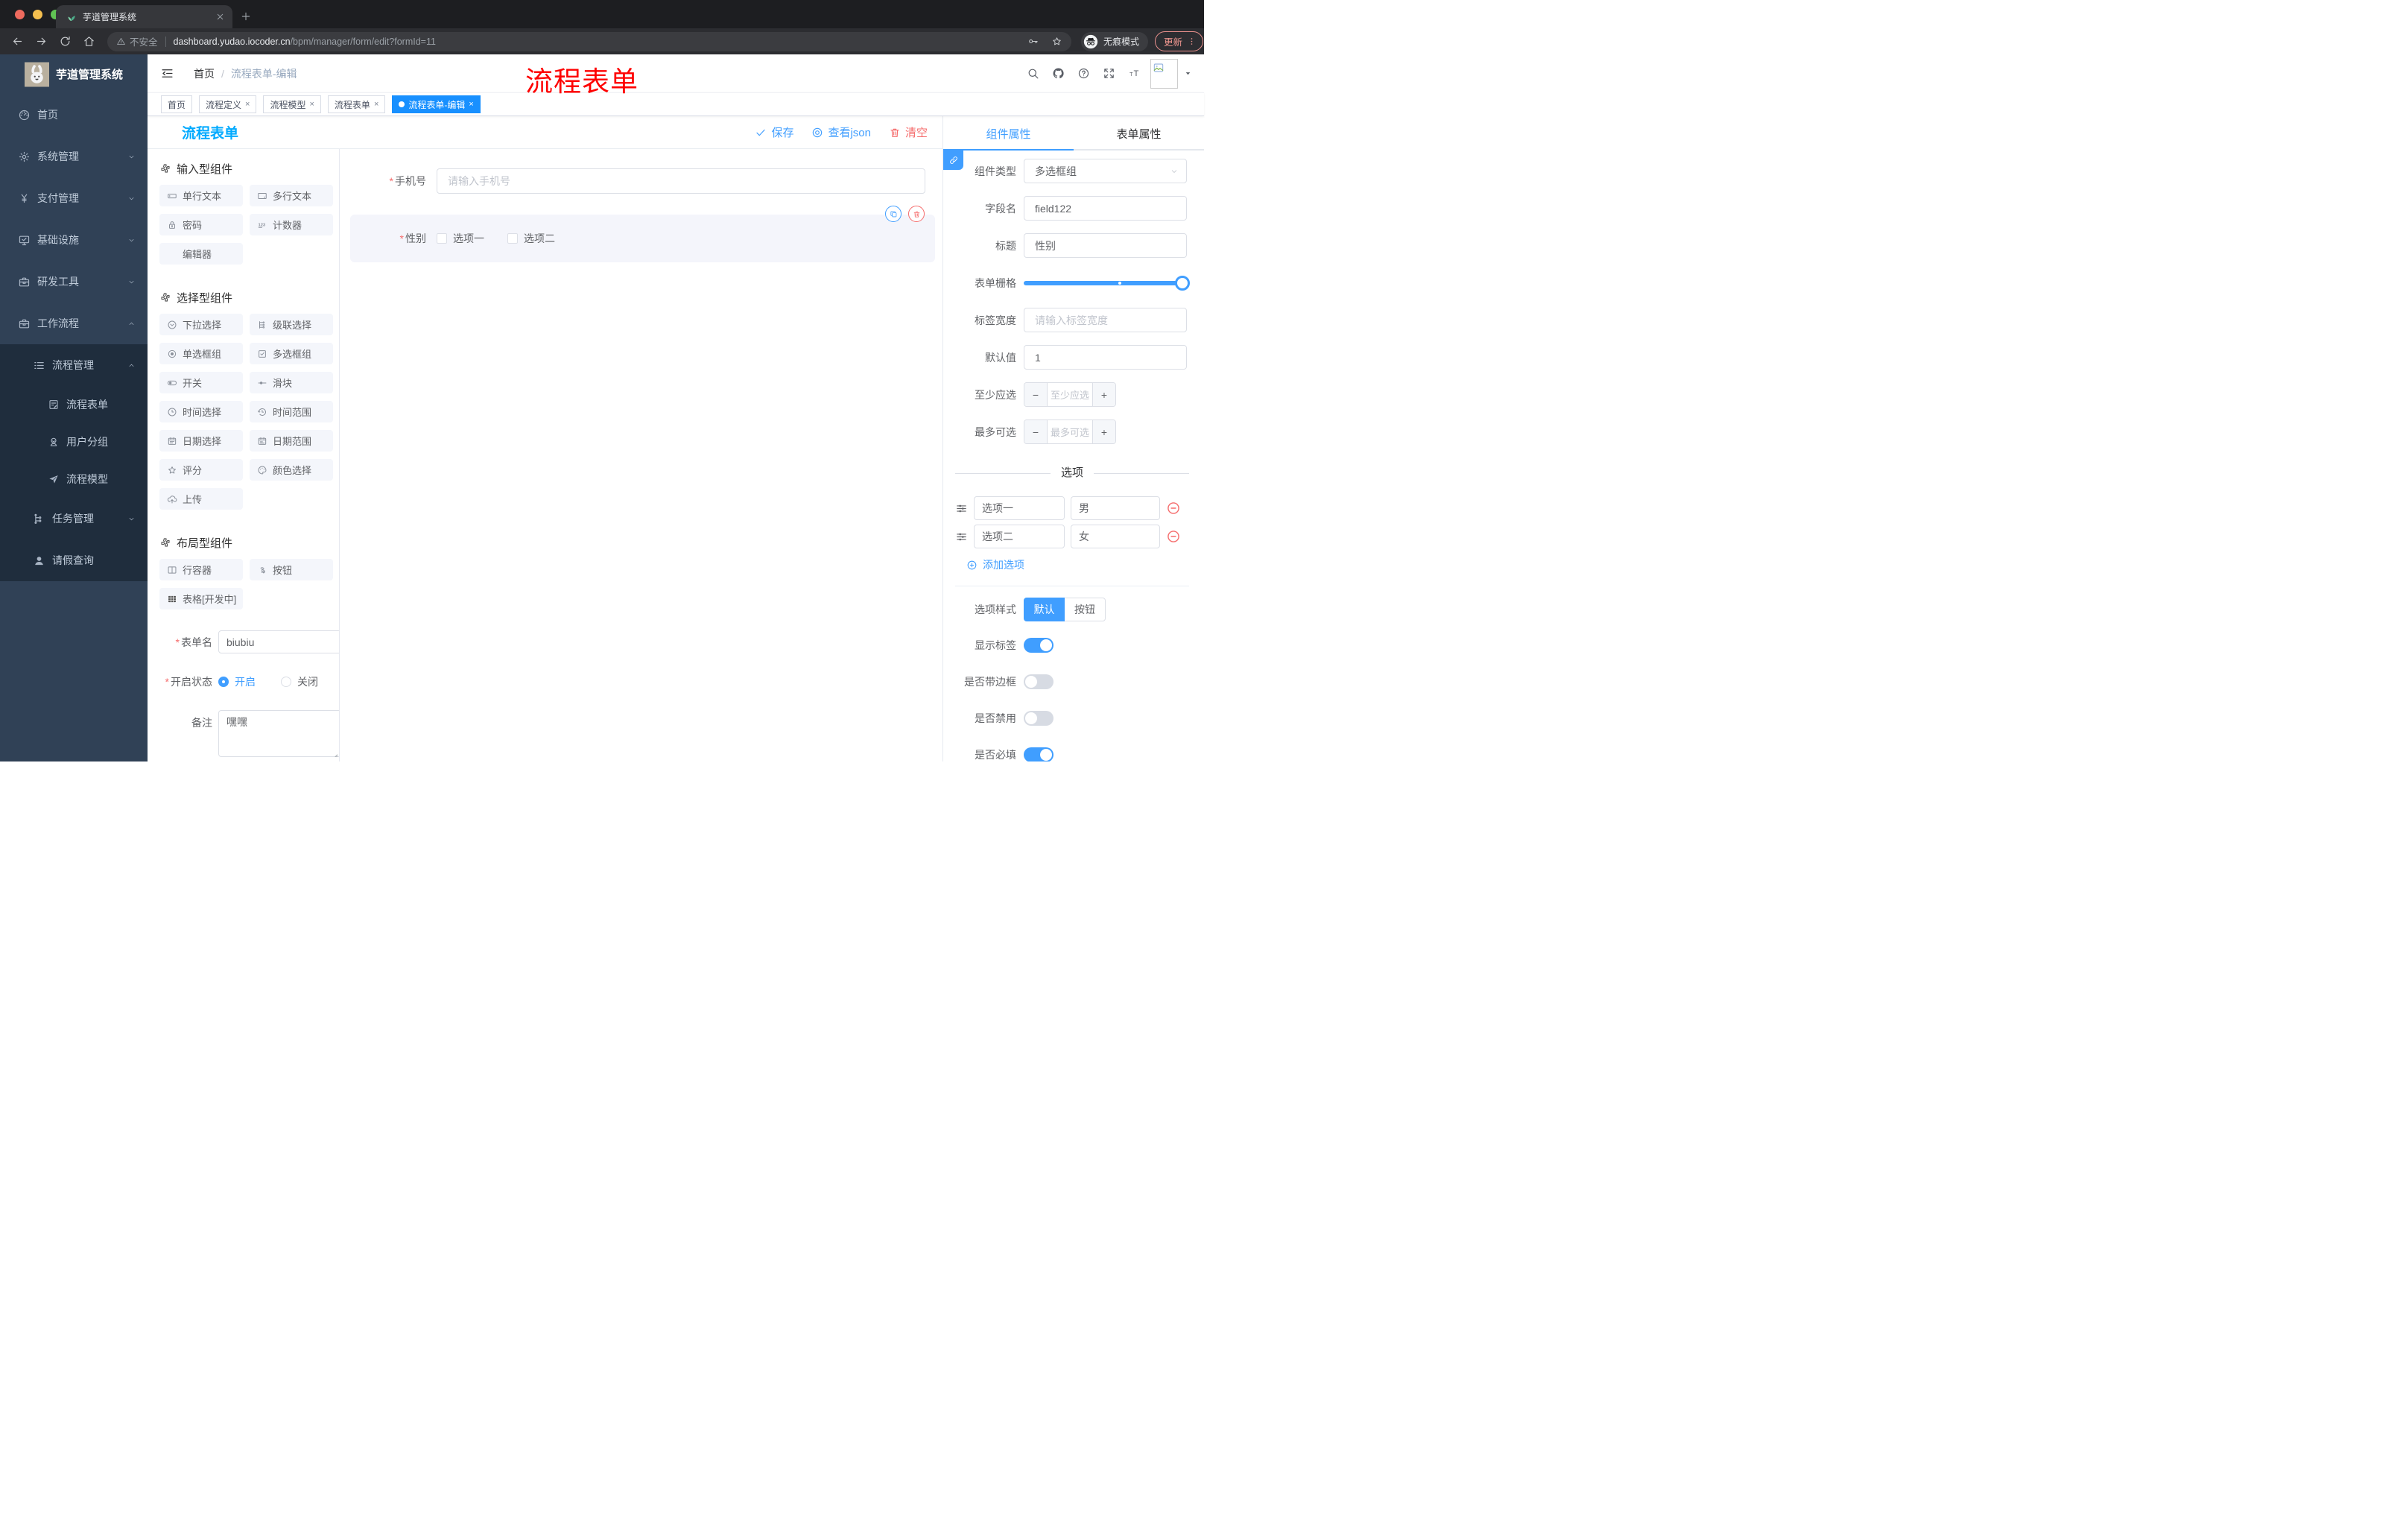 This screenshot has width=2408, height=1523. What do you see at coordinates (1058, 73) in the screenshot?
I see `github-icon` at bounding box center [1058, 73].